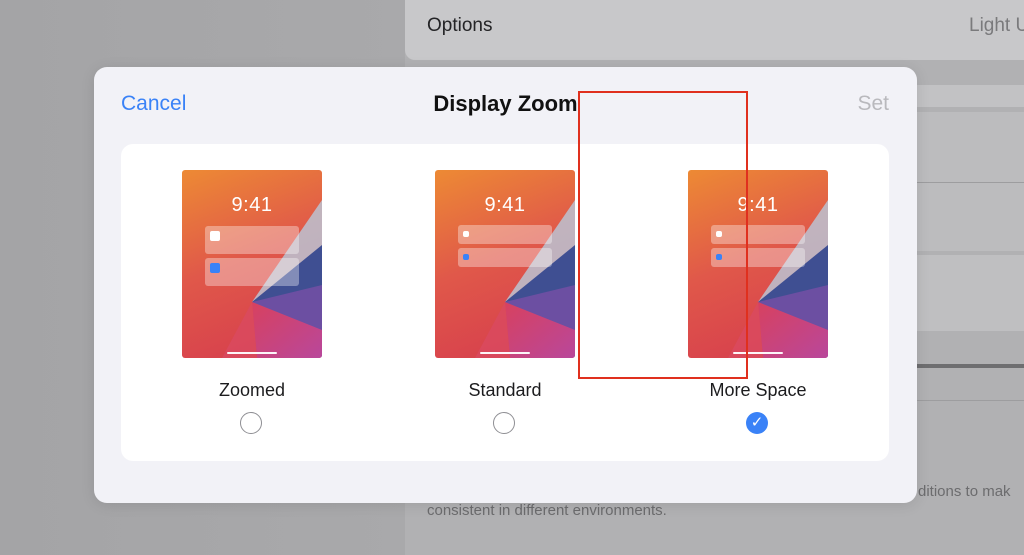  Describe the element at coordinates (505, 103) in the screenshot. I see `modal-title: Display Zoom` at that location.